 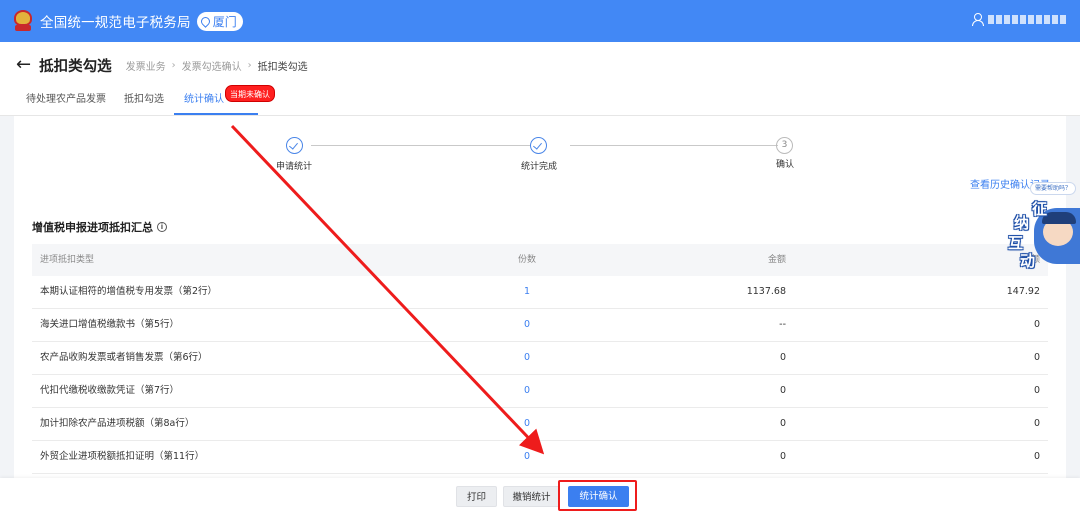 I want to click on assistant-bubble: 需要帮助吗？, so click(x=1053, y=188).